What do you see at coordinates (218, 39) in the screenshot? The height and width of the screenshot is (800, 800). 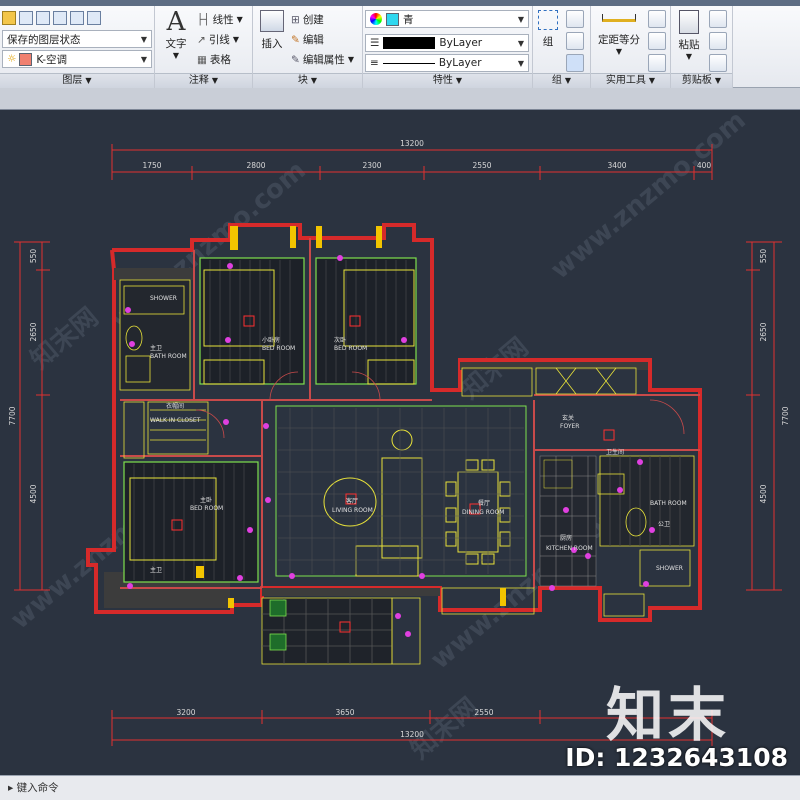 I see `leader-button: ↗ 引线 ▼` at bounding box center [218, 39].